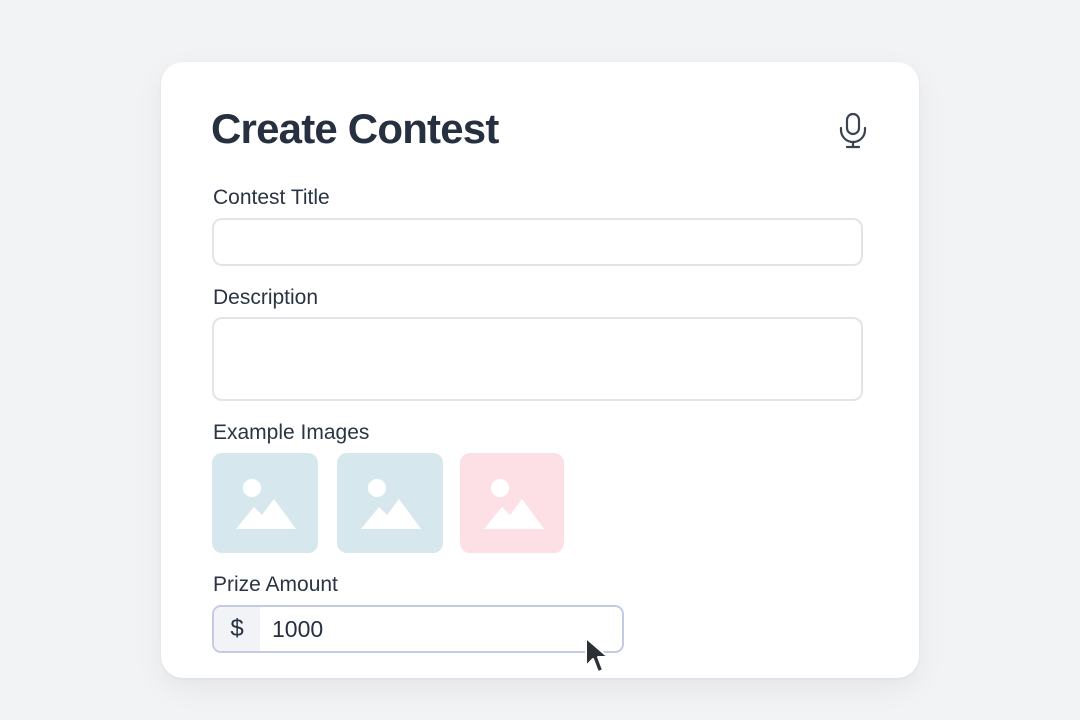 The image size is (1080, 720). I want to click on microphone-icon, so click(853, 131).